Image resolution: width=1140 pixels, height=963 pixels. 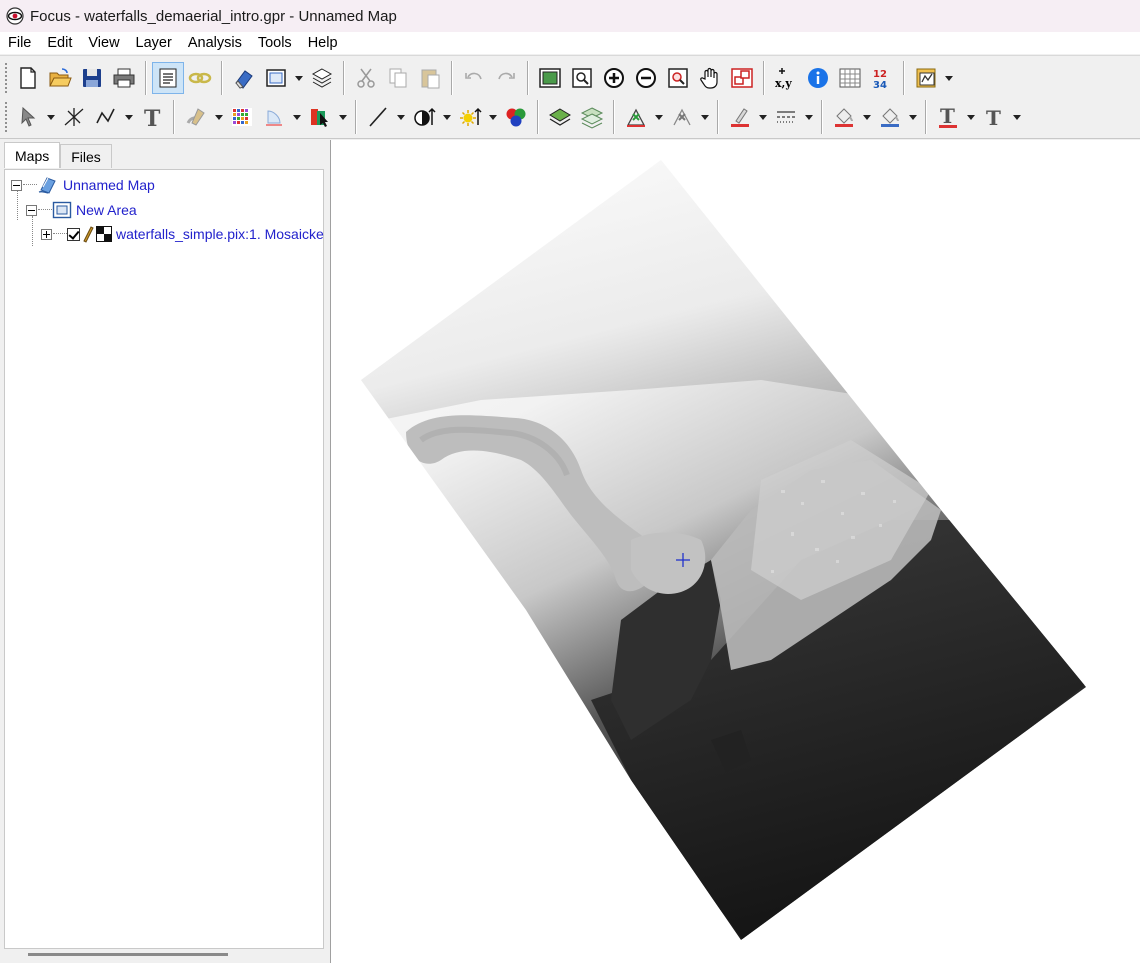 What do you see at coordinates (678, 78) in the screenshot?
I see `zoom-to-selection-button` at bounding box center [678, 78].